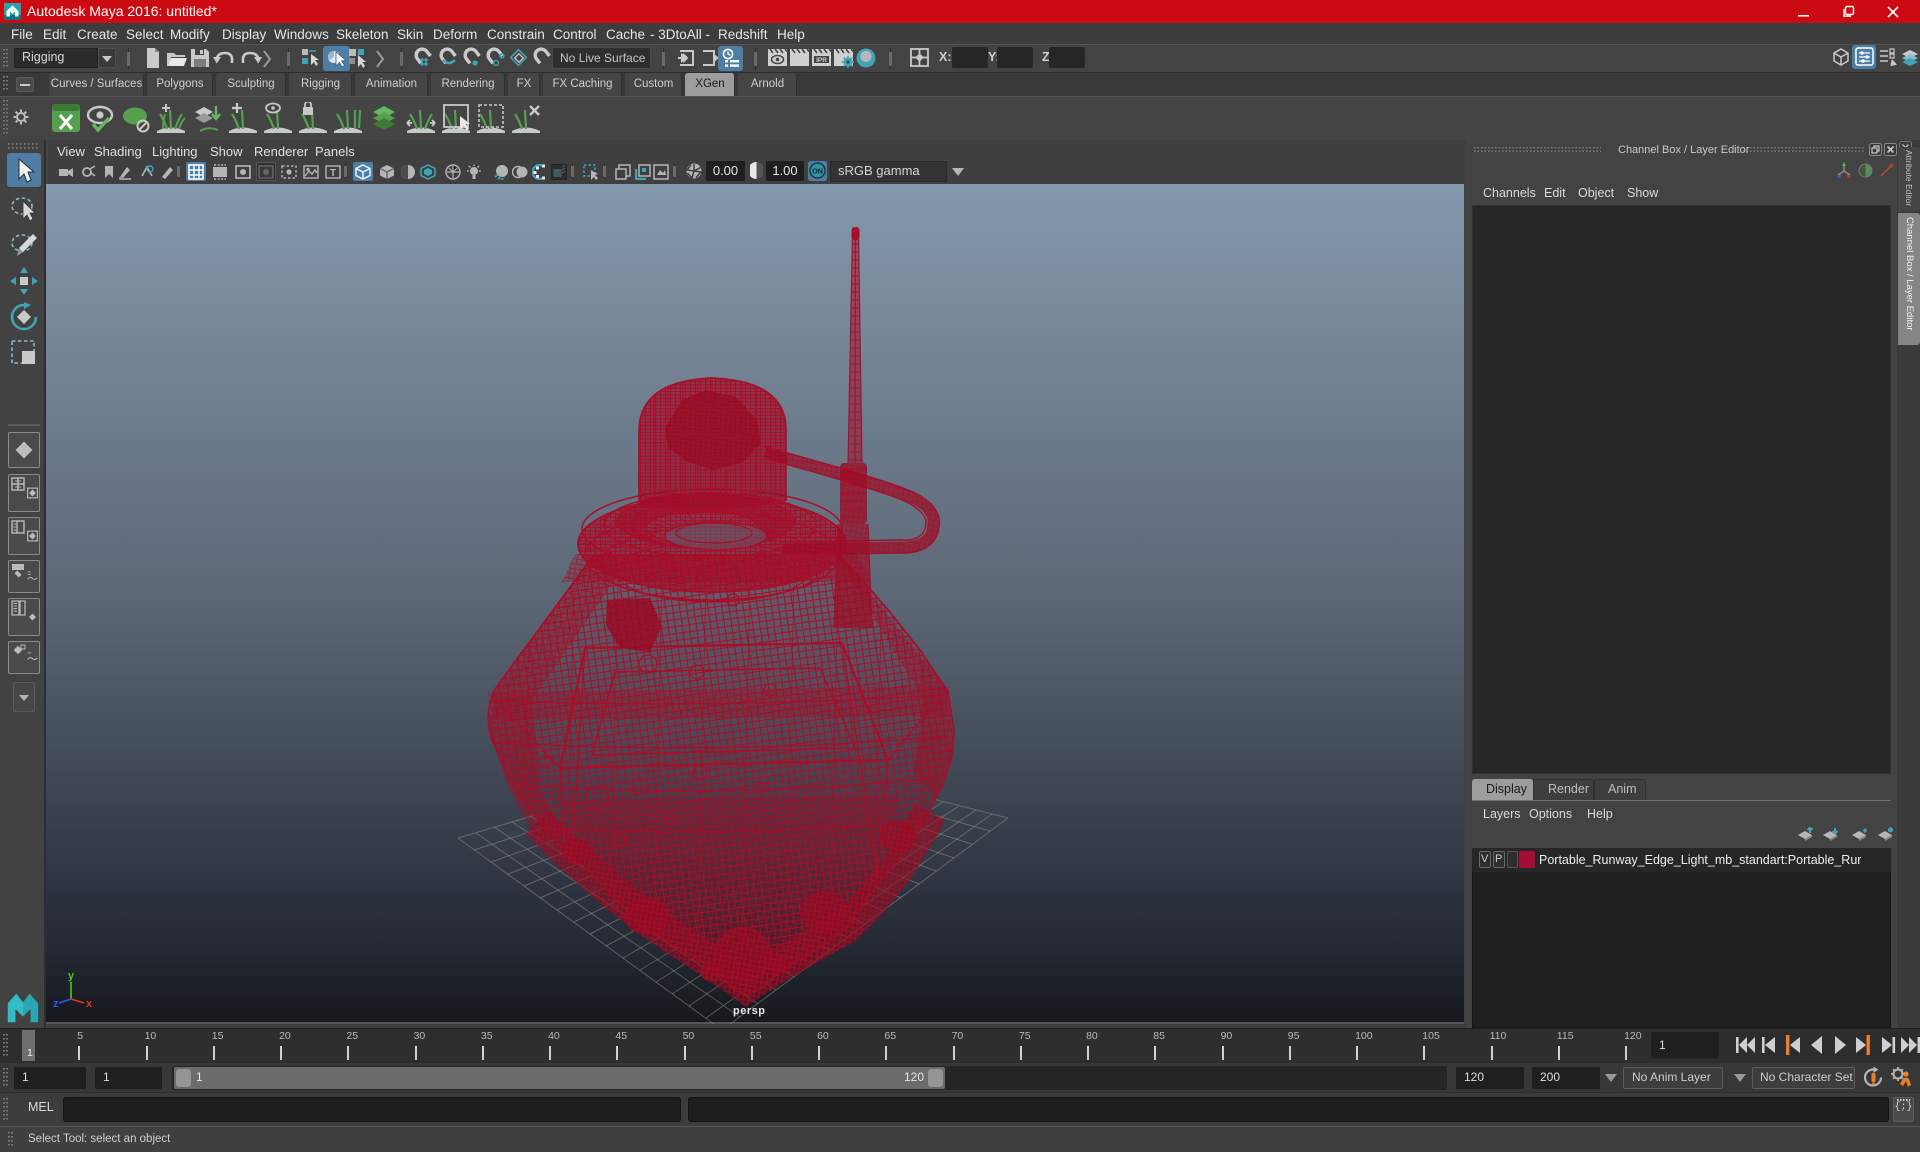 This screenshot has height=1152, width=1920. What do you see at coordinates (71, 976) in the screenshot?
I see `svg-text: y` at bounding box center [71, 976].